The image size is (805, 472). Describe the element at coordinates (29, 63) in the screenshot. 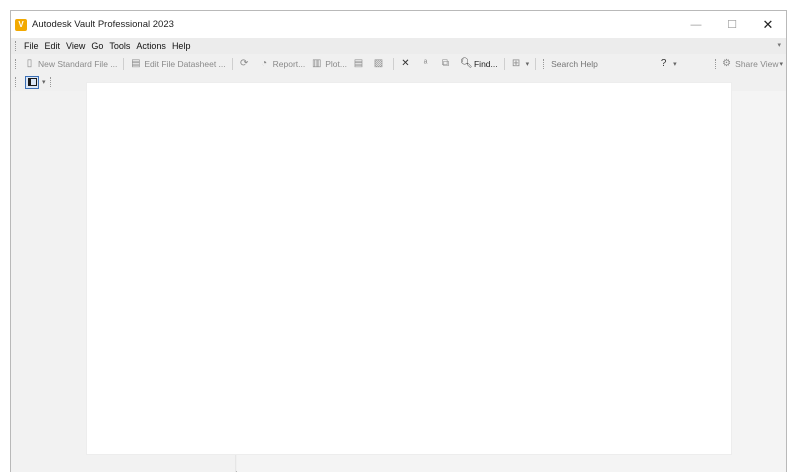

I see `new-file-icon: ▯` at that location.